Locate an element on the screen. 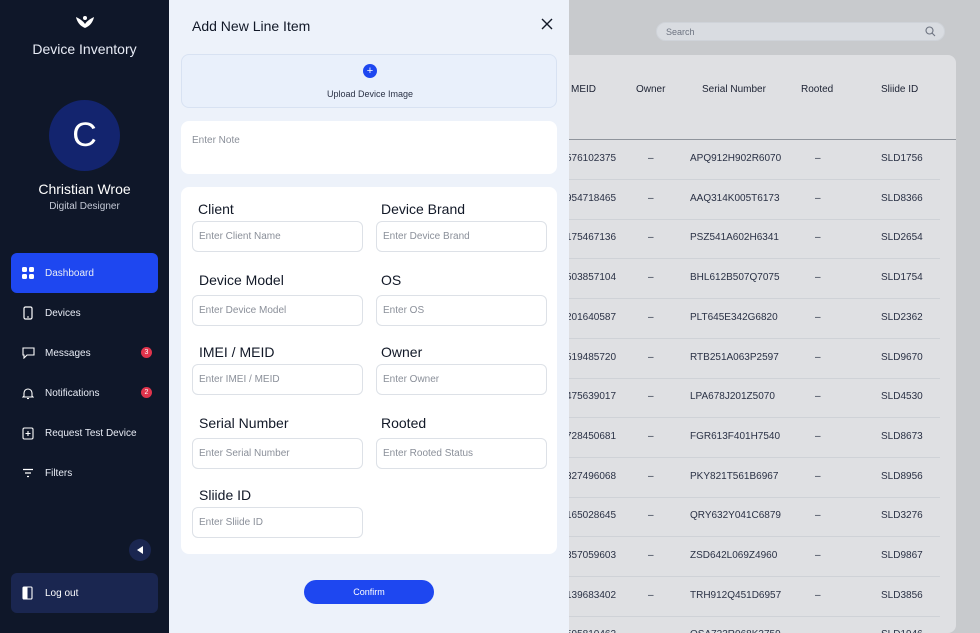 This screenshot has height=633, width=980. column-header-meid: MEID is located at coordinates (583, 89).